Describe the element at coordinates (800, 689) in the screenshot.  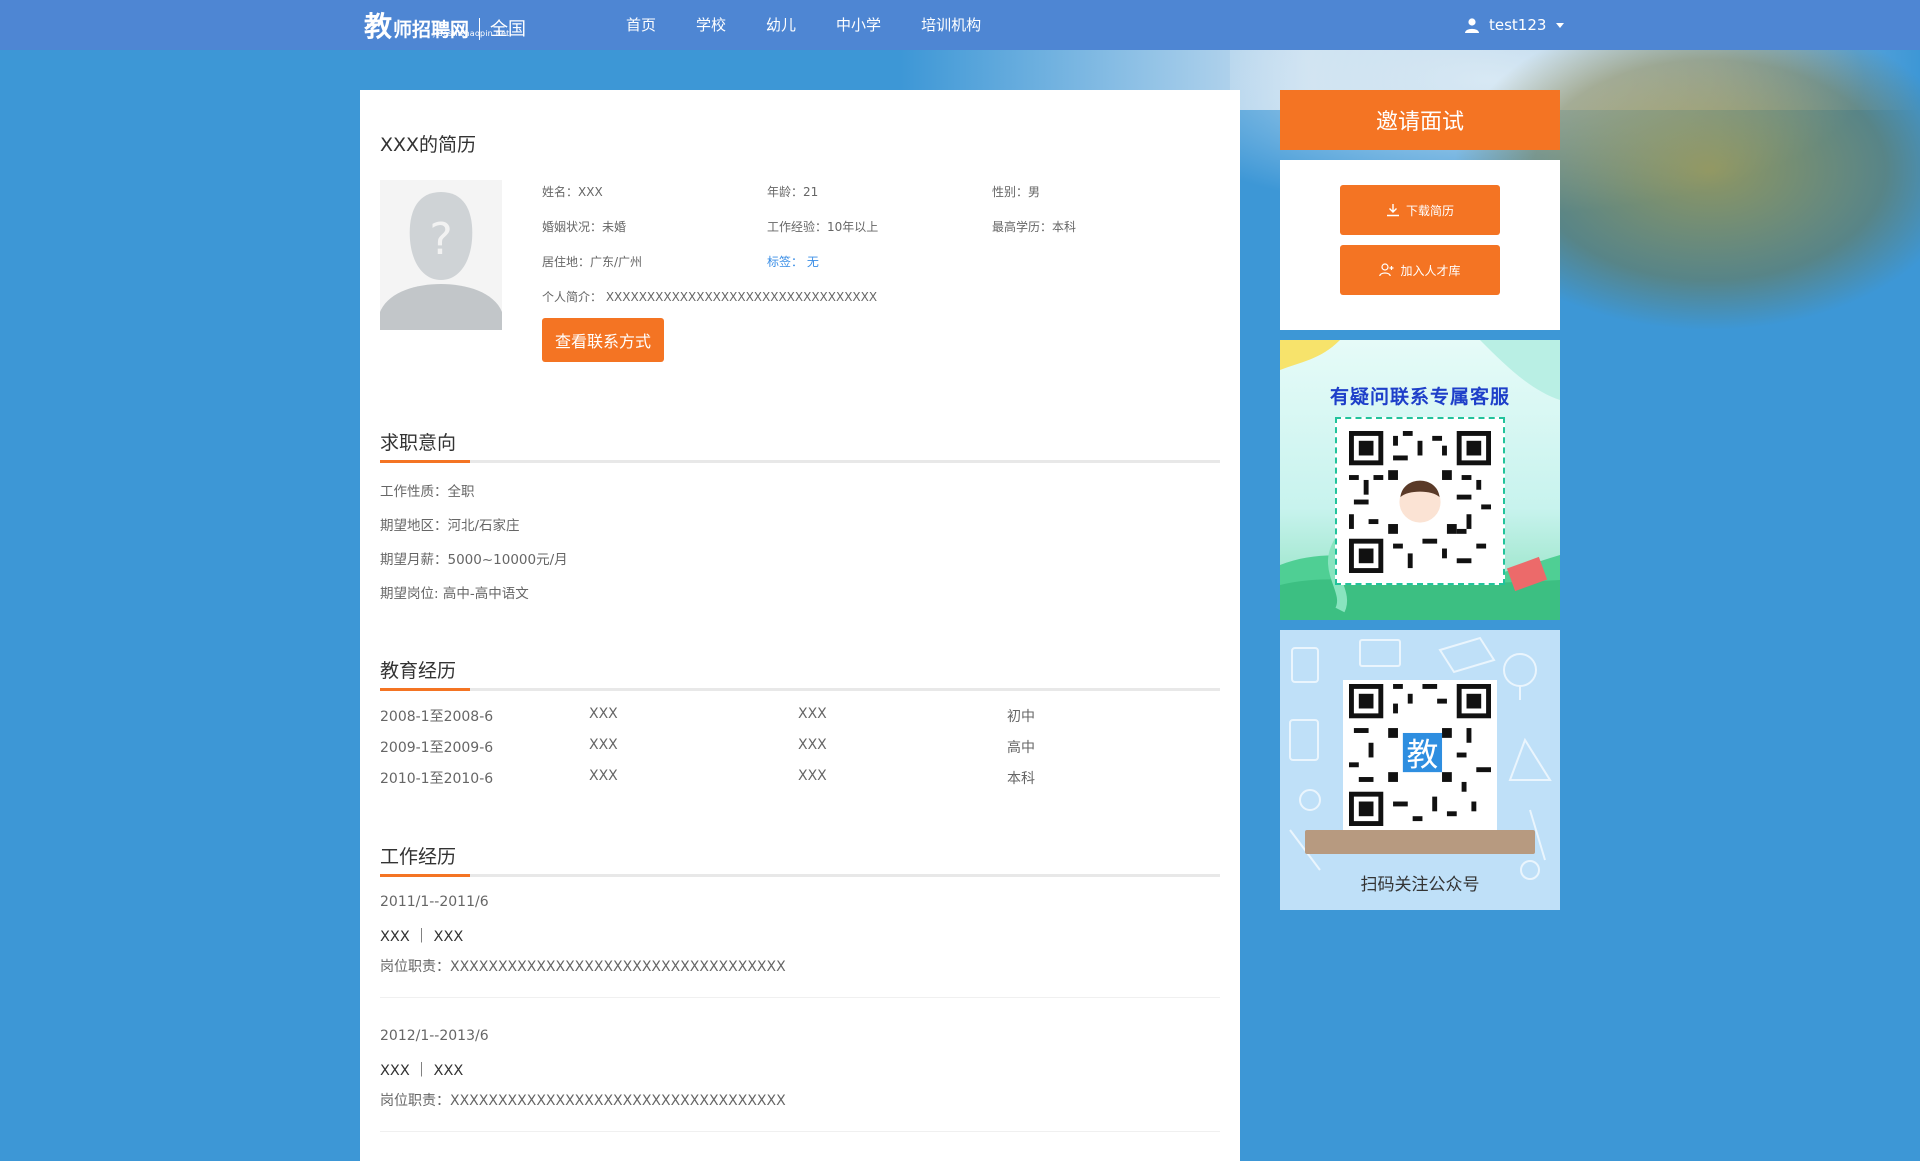
I see `education-underline` at that location.